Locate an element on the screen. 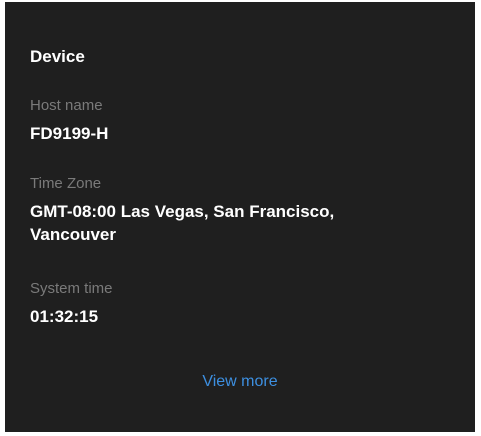  system-time-value: 01:32:15 is located at coordinates (64, 316).